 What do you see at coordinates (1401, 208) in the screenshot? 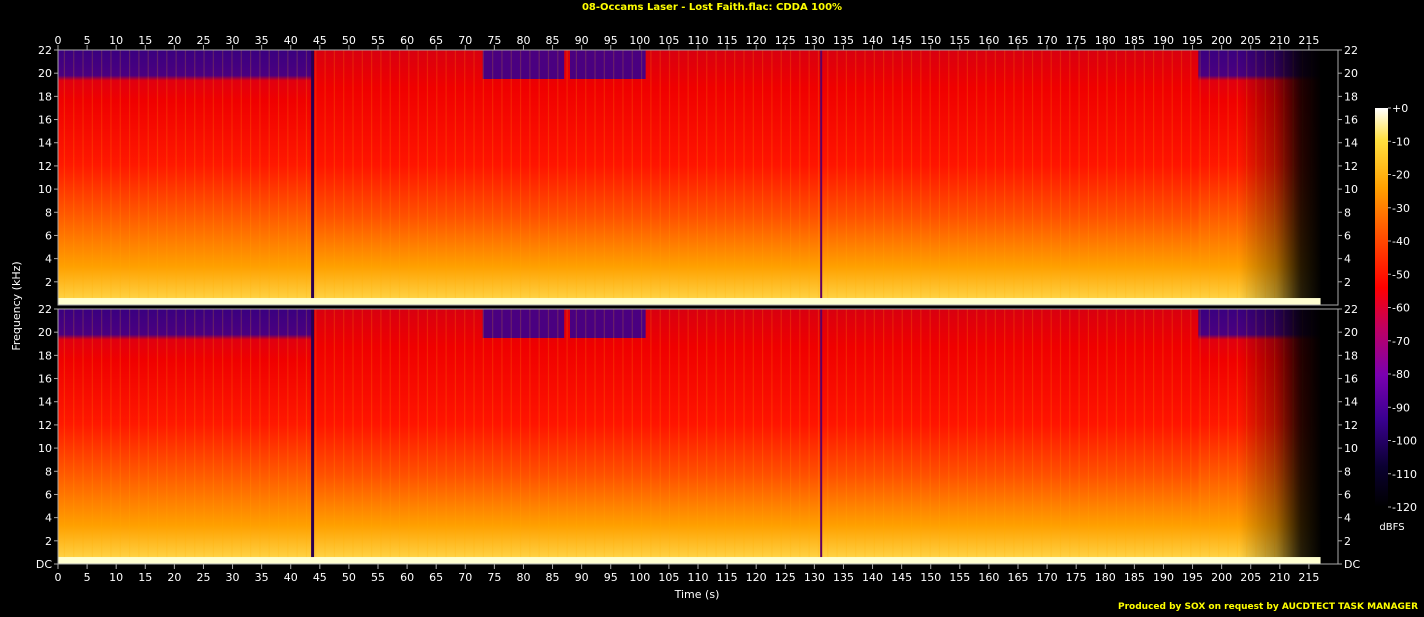
I see `colorbar-tick-label: -30` at bounding box center [1401, 208].